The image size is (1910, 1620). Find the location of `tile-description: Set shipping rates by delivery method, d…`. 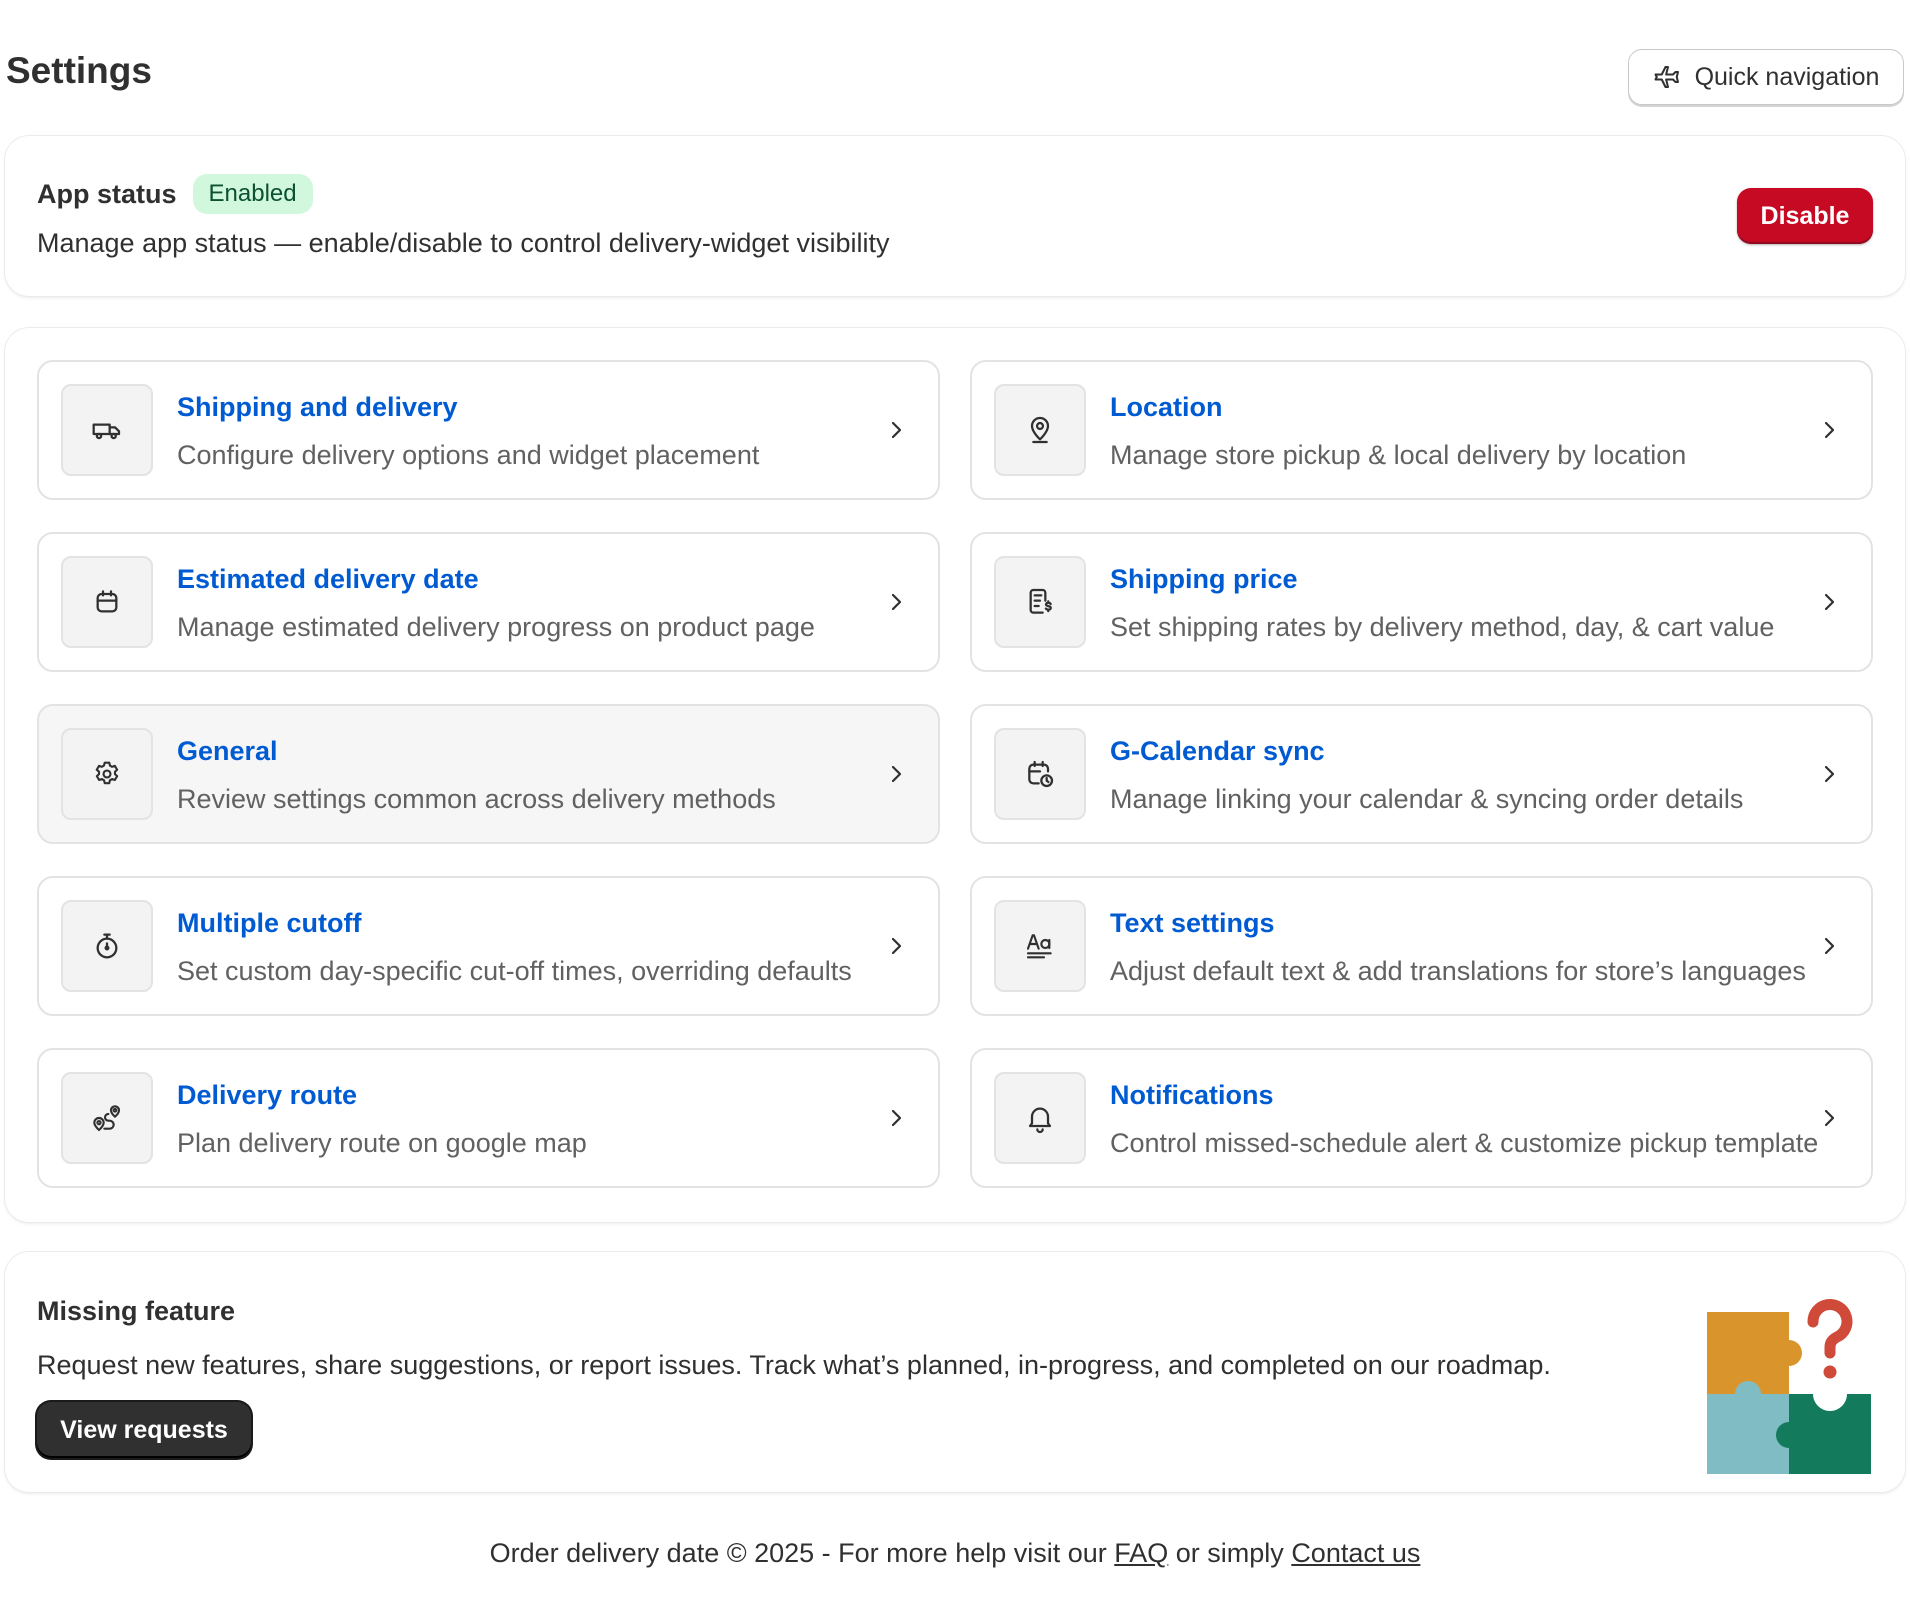

tile-description: Set shipping rates by delivery method, d… is located at coordinates (1442, 627).